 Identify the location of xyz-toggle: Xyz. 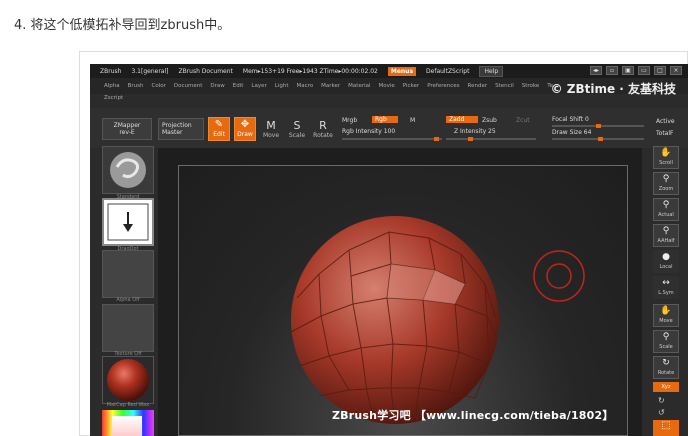
(666, 387).